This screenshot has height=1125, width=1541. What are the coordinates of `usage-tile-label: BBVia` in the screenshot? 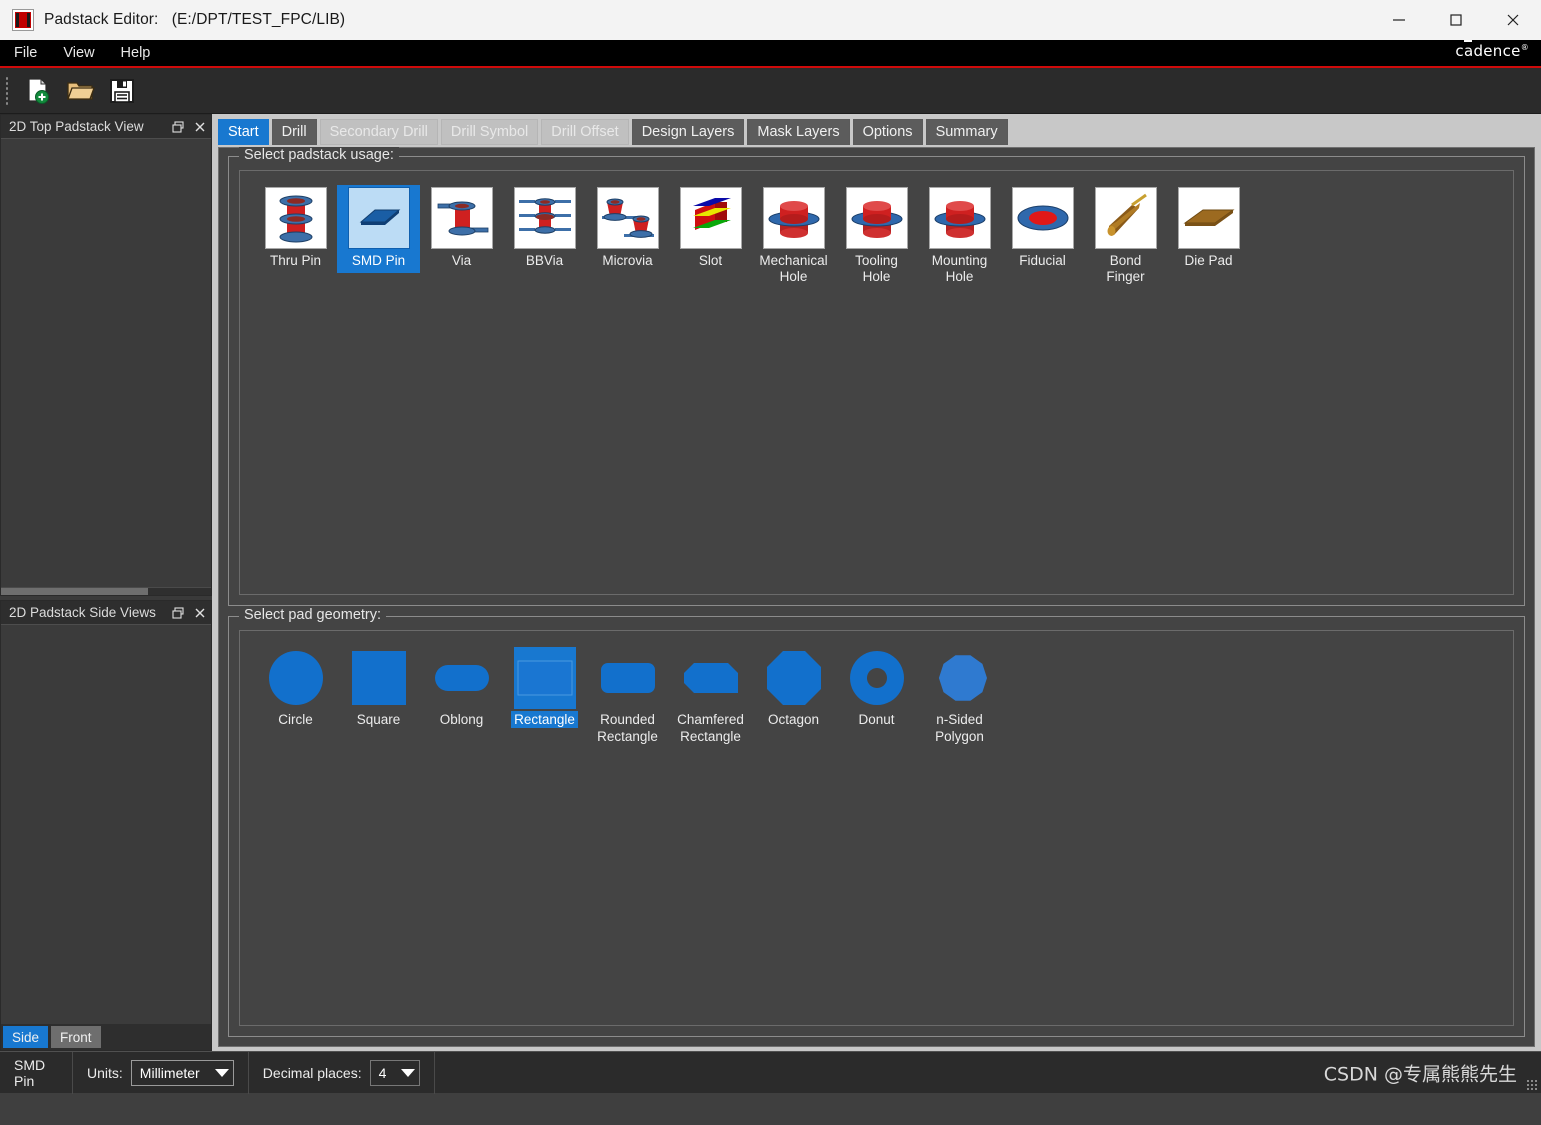 It's located at (544, 260).